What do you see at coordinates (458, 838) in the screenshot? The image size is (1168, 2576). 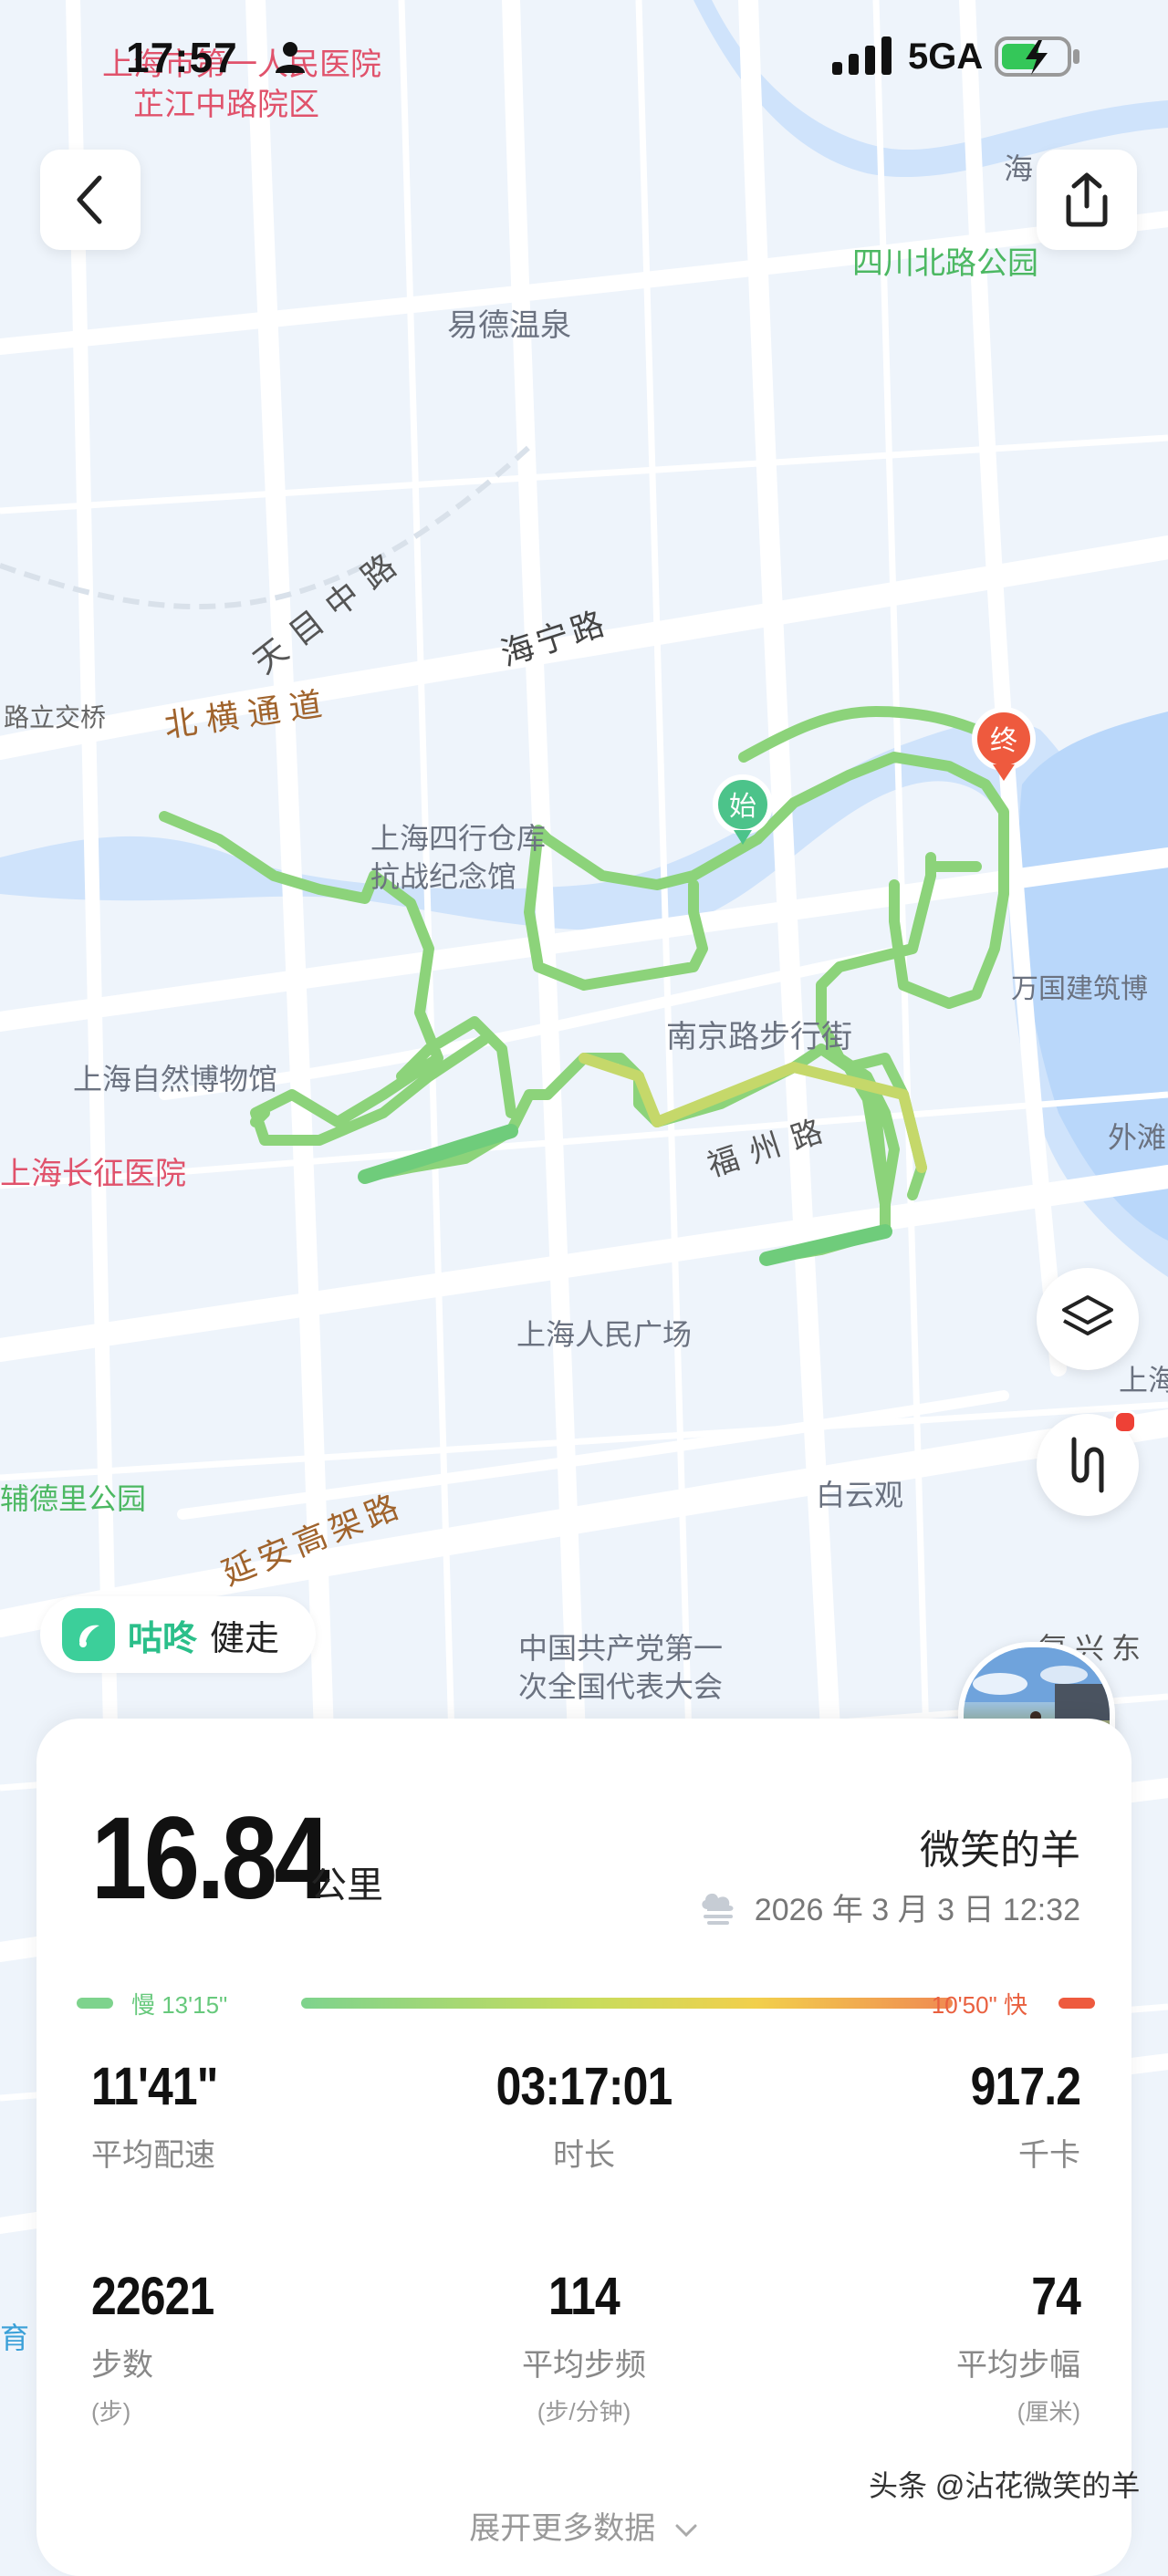 I see `map-label: 上海四行仓库` at bounding box center [458, 838].